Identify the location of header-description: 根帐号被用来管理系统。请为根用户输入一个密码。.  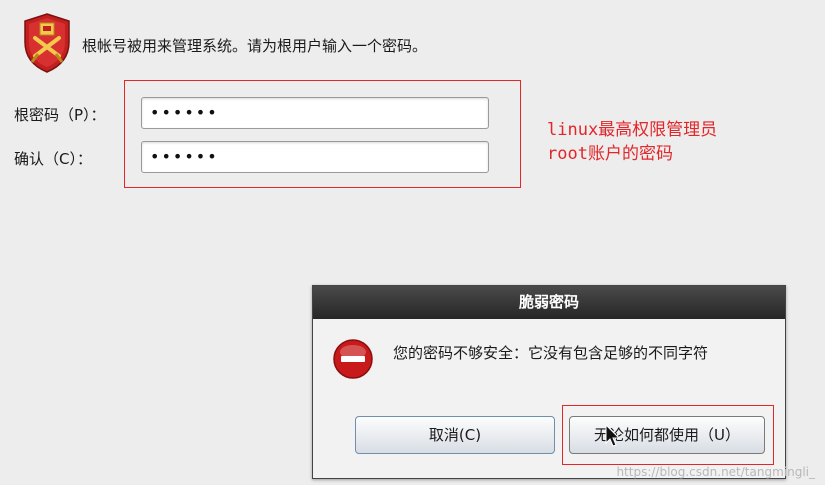
(255, 46).